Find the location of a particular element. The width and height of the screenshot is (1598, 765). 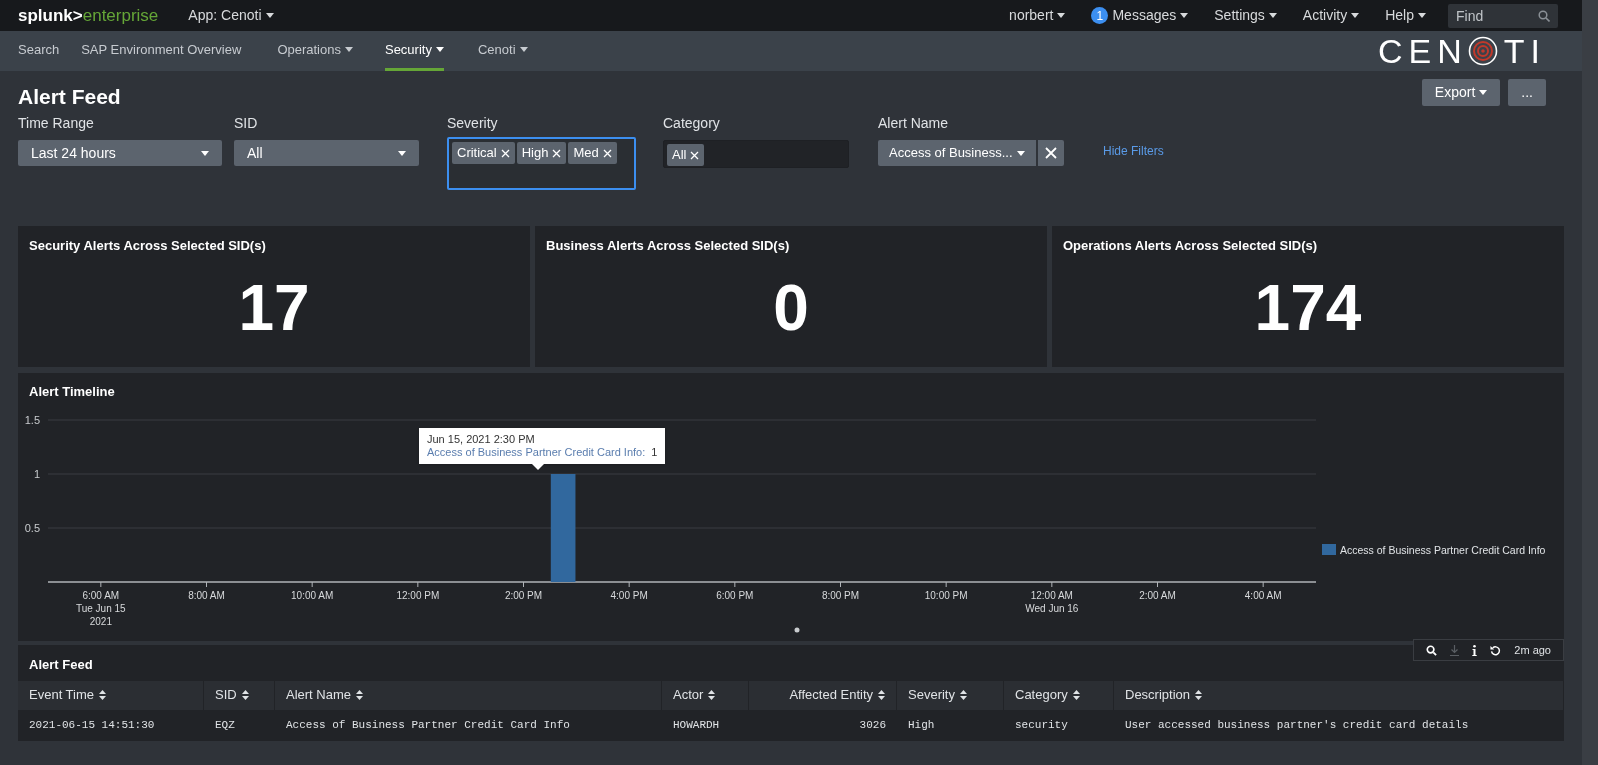

multiselect-field: All is located at coordinates (756, 154).